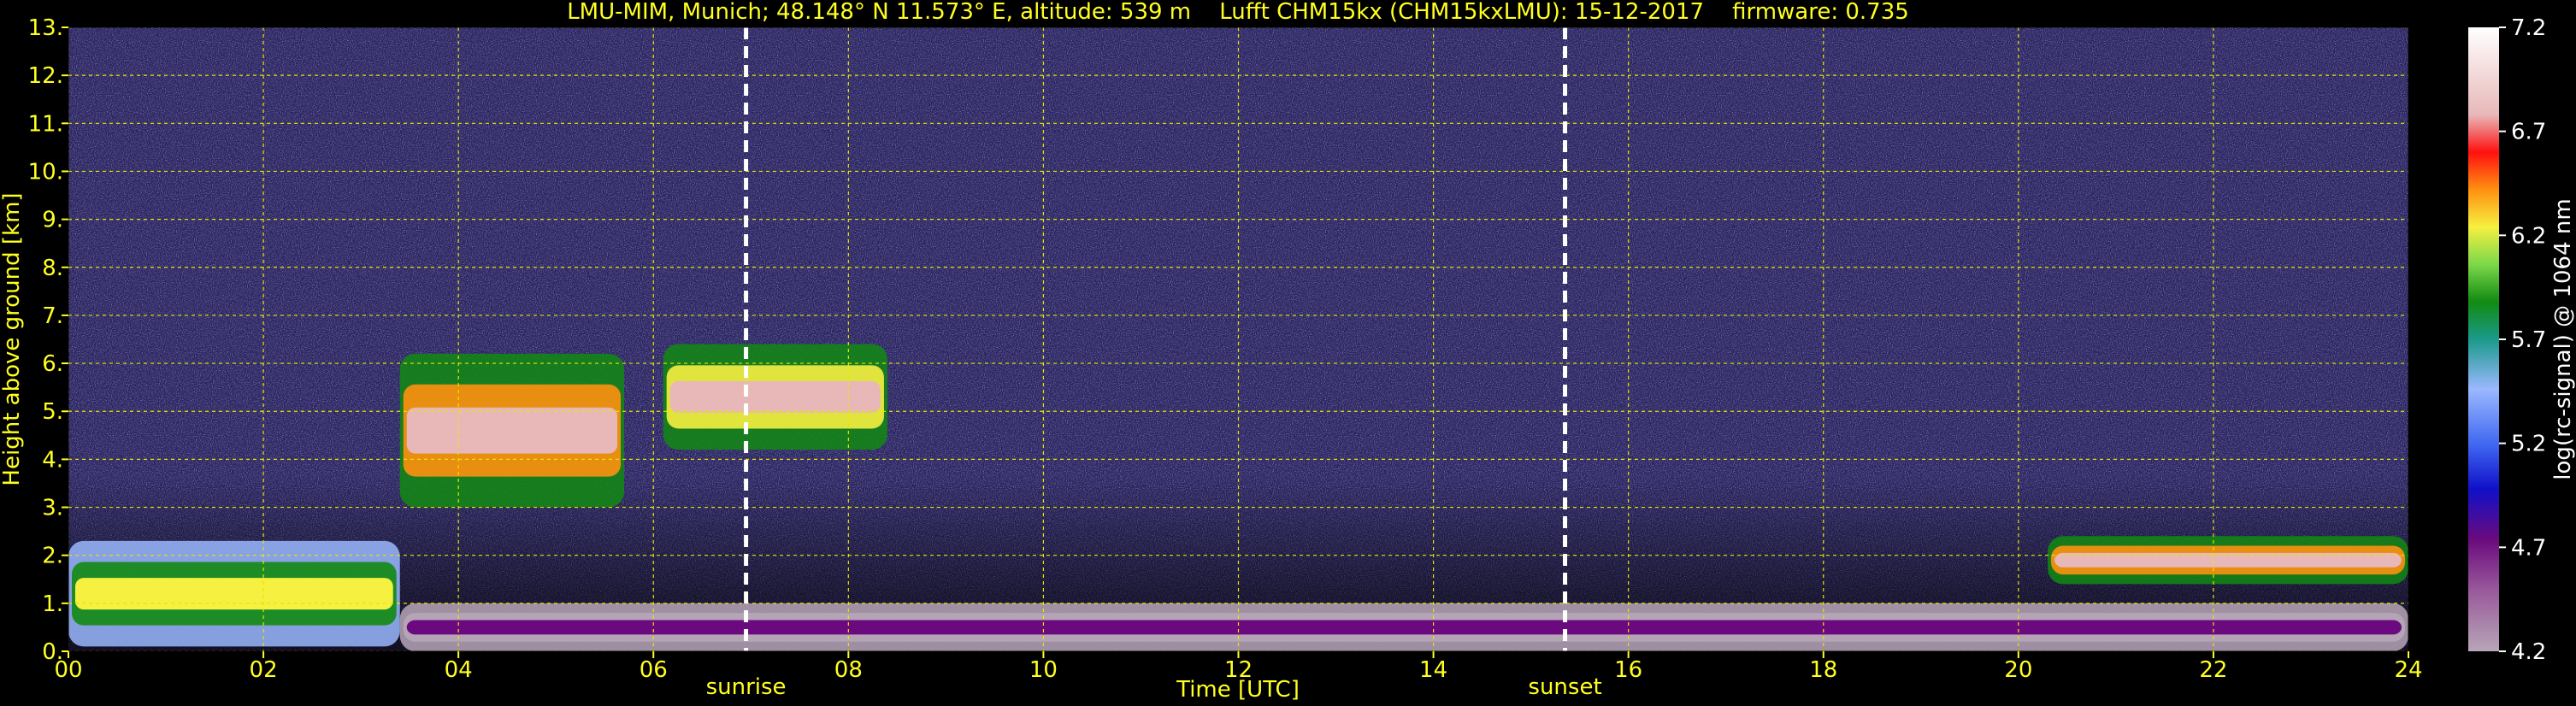 The image size is (2576, 706). What do you see at coordinates (2018, 670) in the screenshot?
I see `x-tick-label-10: 20` at bounding box center [2018, 670].